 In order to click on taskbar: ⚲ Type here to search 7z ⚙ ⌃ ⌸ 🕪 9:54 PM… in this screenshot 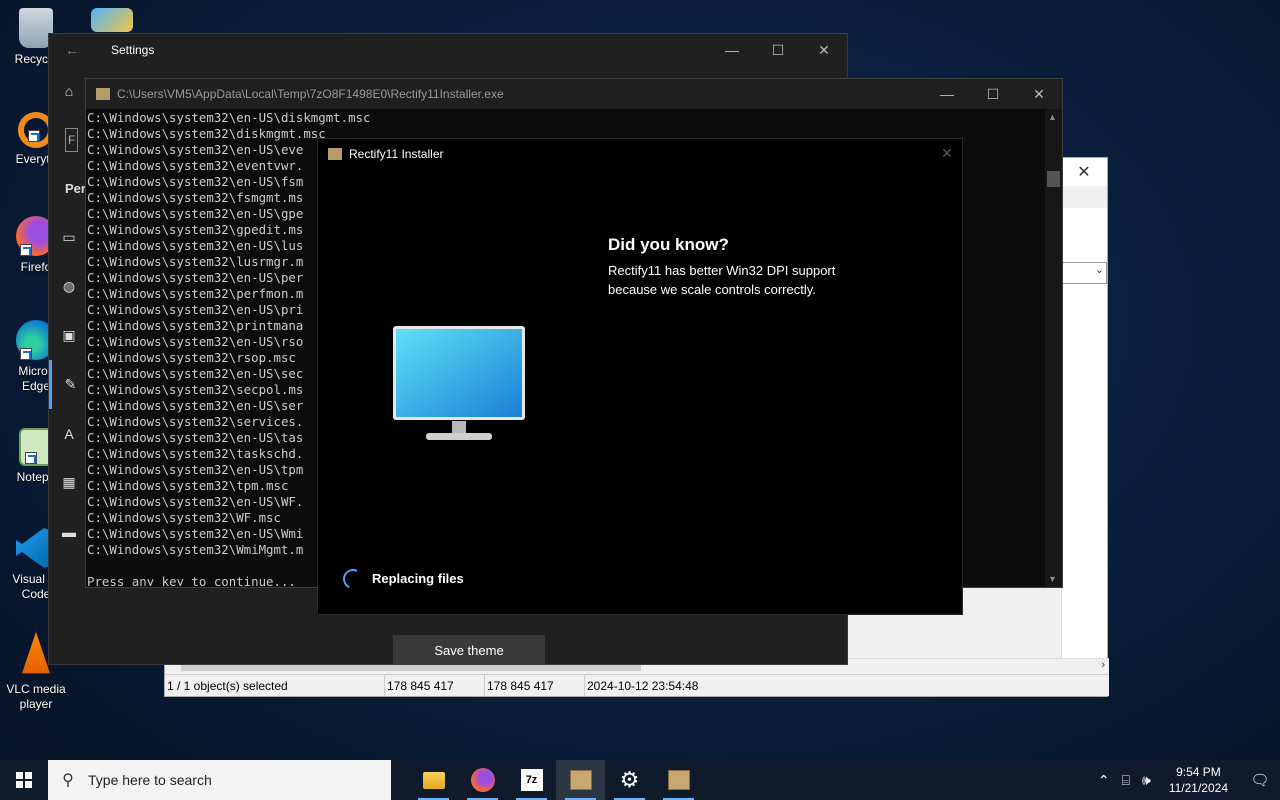, I will do `click(640, 780)`.